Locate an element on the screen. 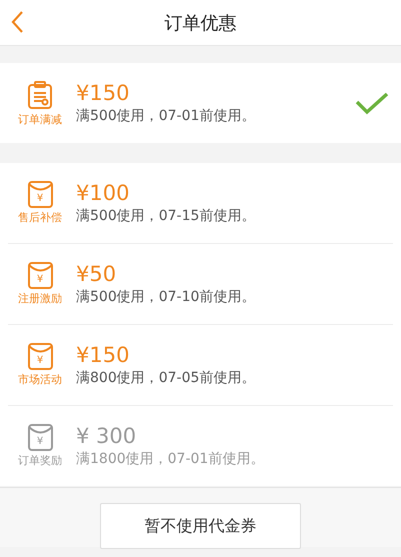  coupon-tag: 市场活动 is located at coordinates (40, 379).